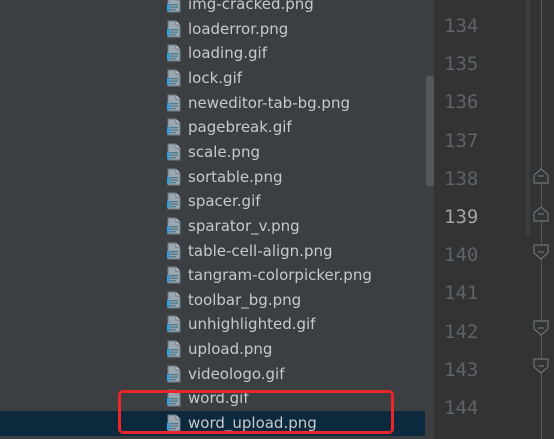 Image resolution: width=554 pixels, height=439 pixels. Describe the element at coordinates (224, 151) in the screenshot. I see `file-name-label: scale.png` at that location.